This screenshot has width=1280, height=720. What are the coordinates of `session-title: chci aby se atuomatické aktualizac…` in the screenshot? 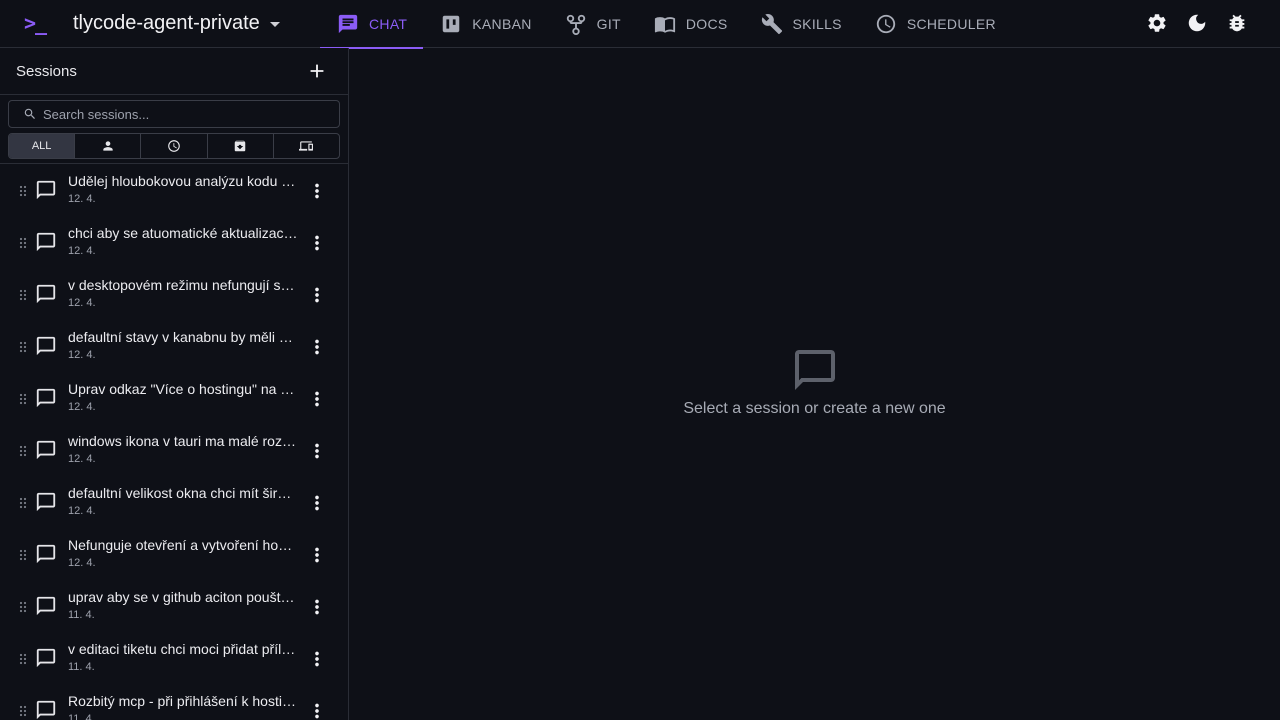 It's located at (183, 233).